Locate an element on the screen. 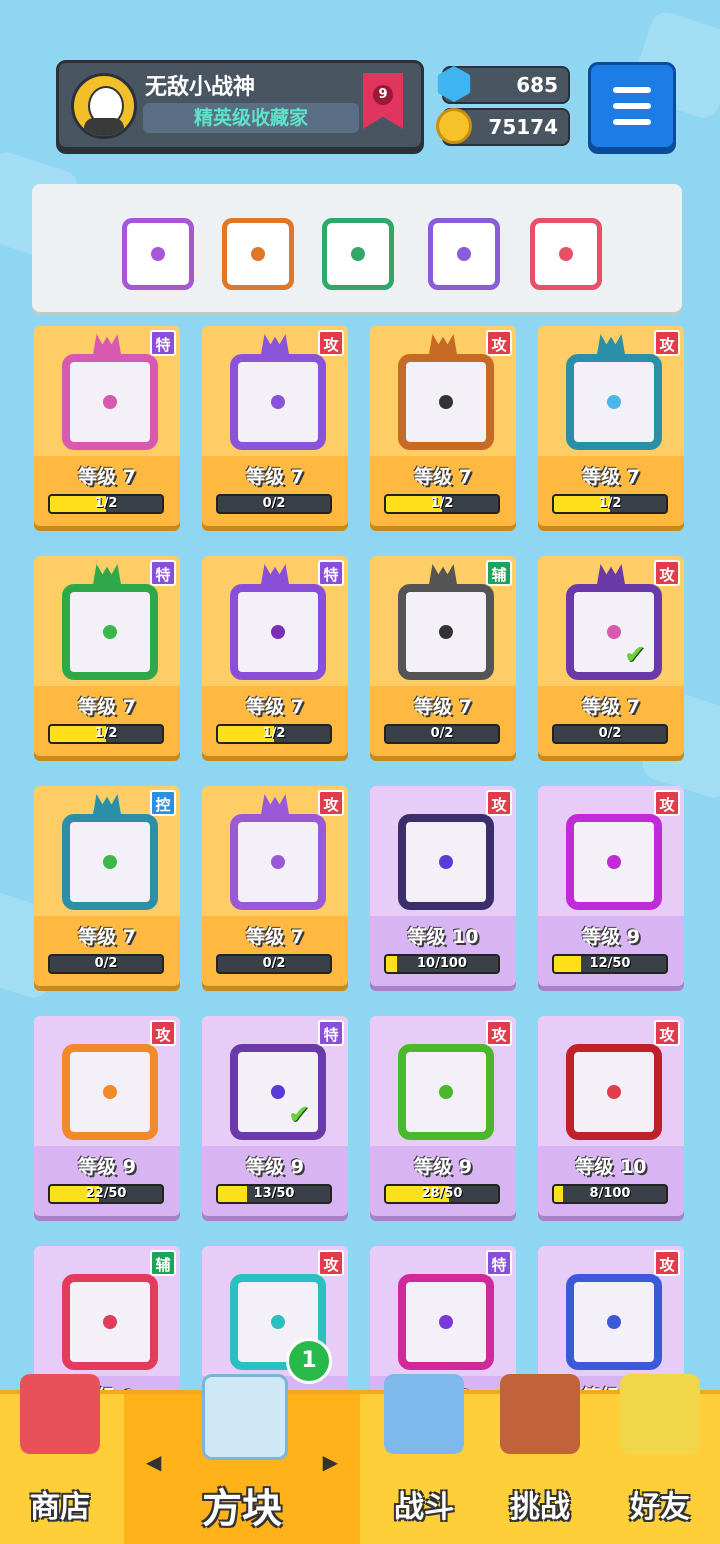 The height and width of the screenshot is (1544, 720). dice-card: ✔ 特等级 9 13/50 is located at coordinates (275, 1116).